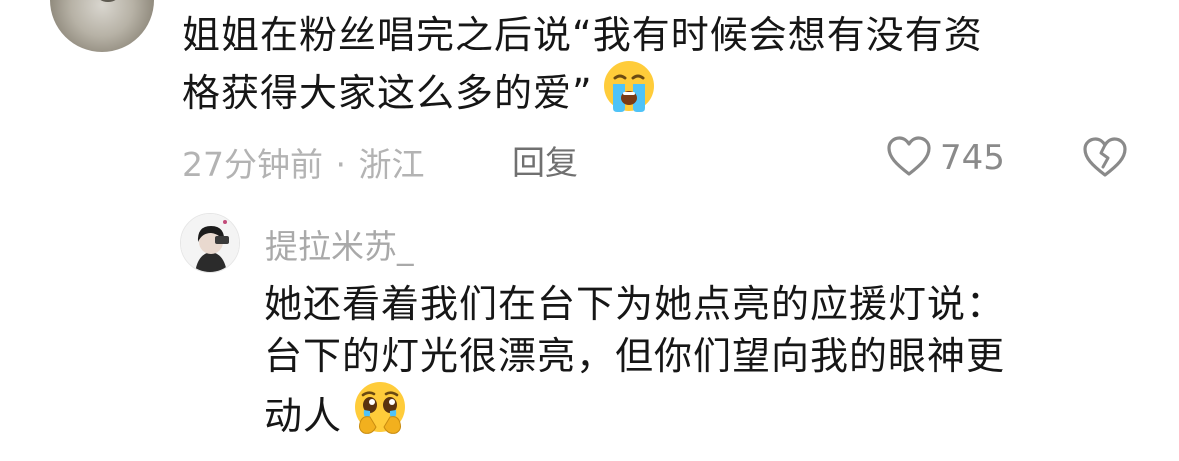 Image resolution: width=1179 pixels, height=461 pixels. Describe the element at coordinates (380, 415) in the screenshot. I see `pleading-face-emoji-icon` at that location.